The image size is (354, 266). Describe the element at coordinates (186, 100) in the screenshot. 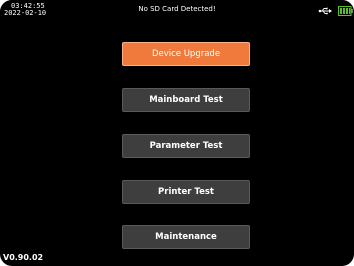

I see `mainboard-test-button: Mainboard Test` at that location.